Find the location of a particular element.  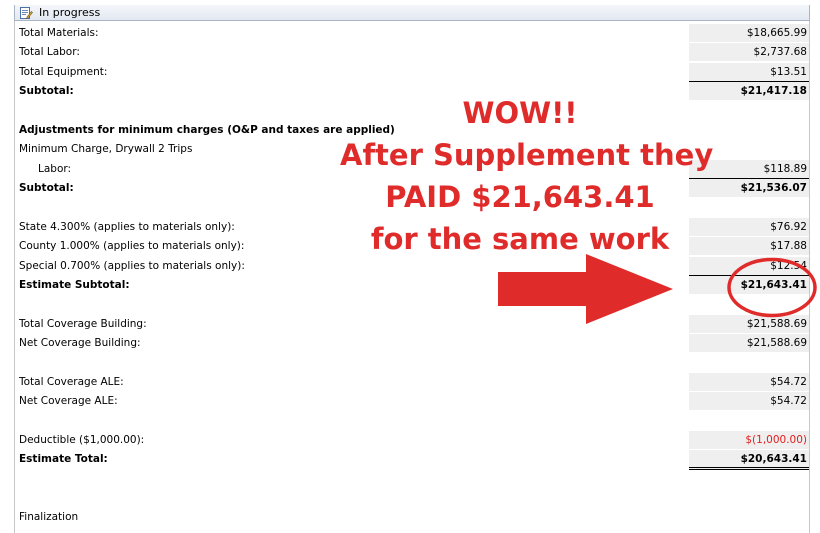

red-arrow-icon is located at coordinates (585, 289).